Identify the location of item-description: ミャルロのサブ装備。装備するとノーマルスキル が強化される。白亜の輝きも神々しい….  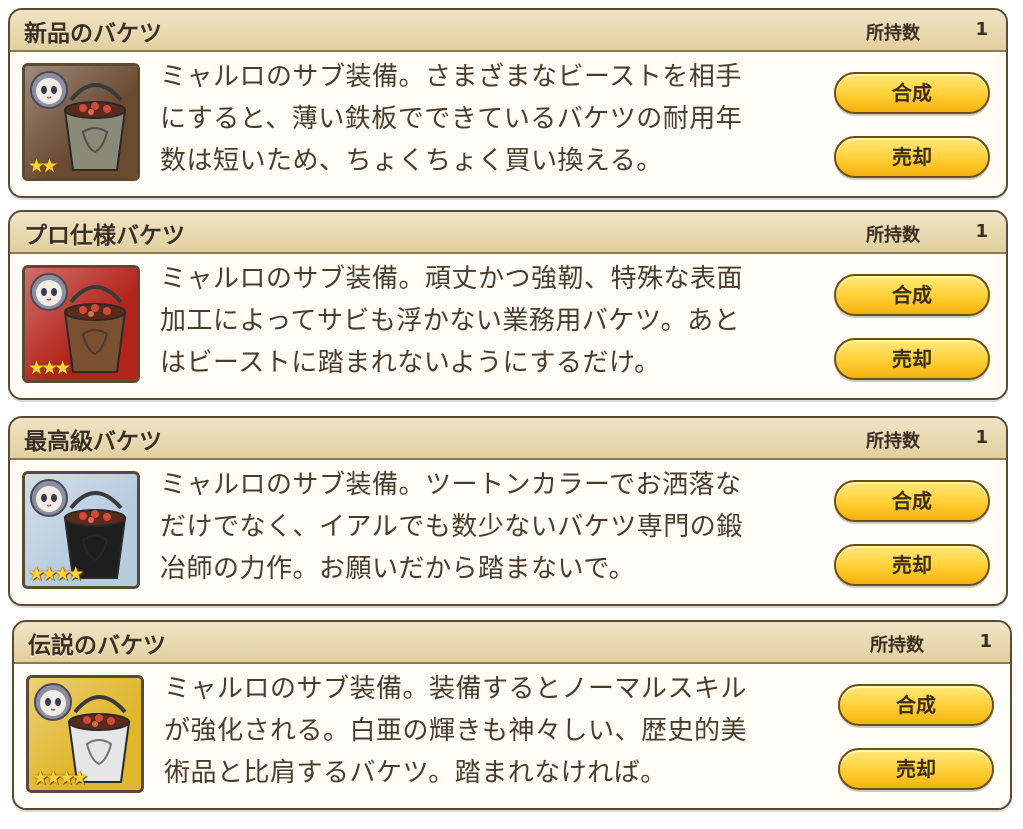
(456, 731).